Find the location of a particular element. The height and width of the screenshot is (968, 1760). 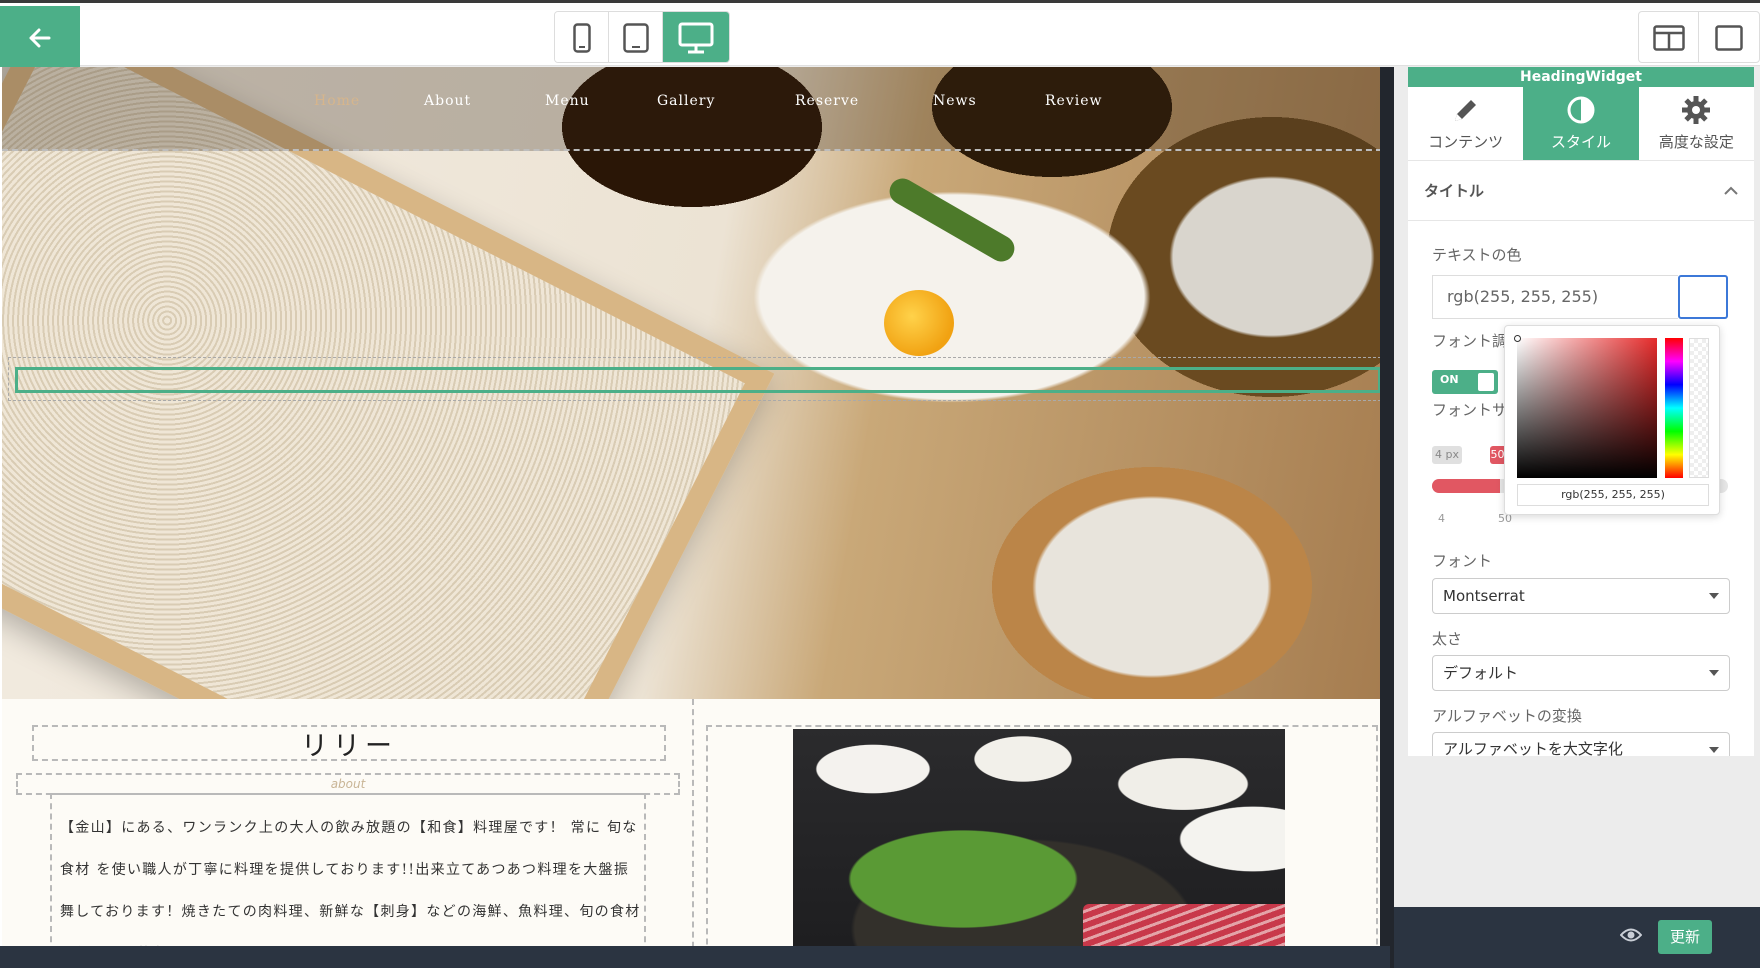

slider-tick-min: 4 is located at coordinates (1441, 518).